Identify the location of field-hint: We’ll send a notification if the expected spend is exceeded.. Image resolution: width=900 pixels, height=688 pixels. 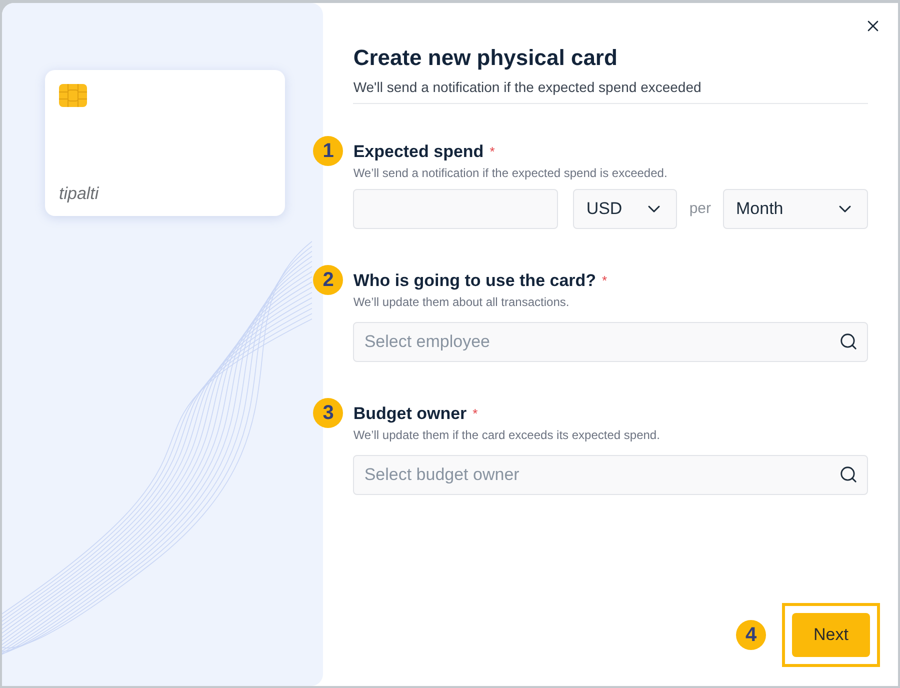
(510, 173).